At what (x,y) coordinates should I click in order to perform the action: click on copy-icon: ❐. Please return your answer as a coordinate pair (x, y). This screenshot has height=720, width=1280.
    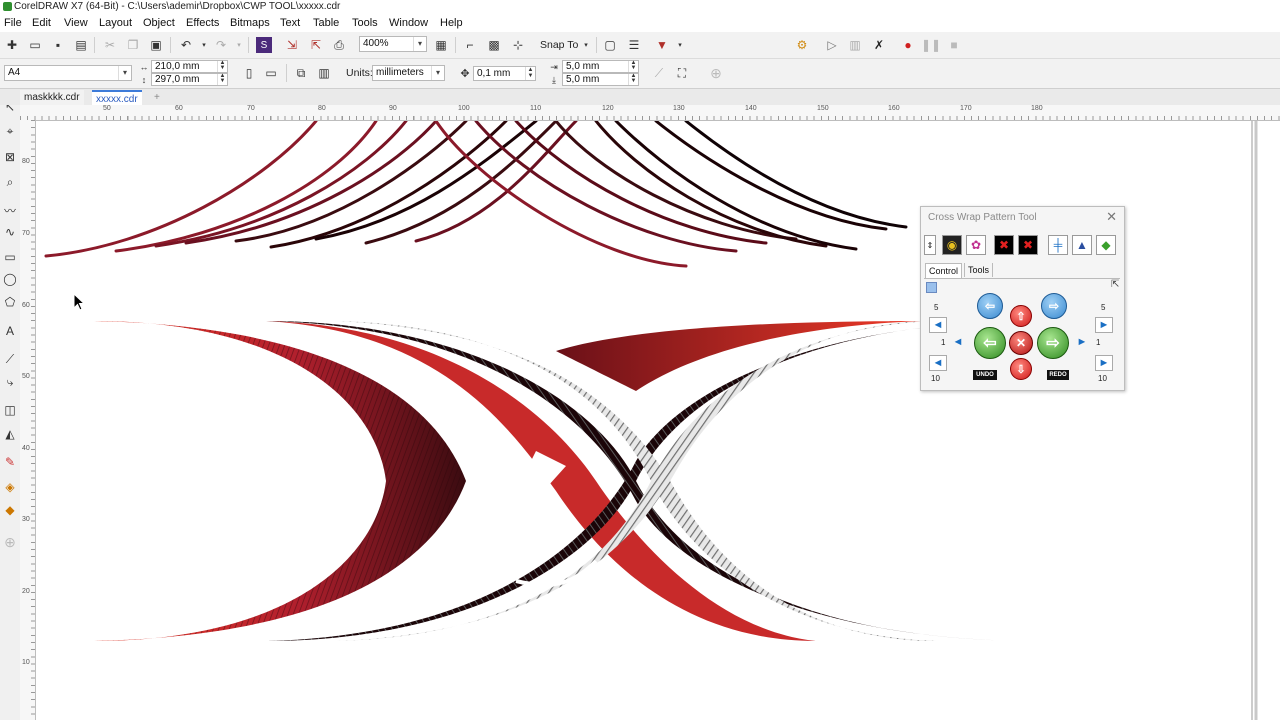
    Looking at the image, I should click on (133, 45).